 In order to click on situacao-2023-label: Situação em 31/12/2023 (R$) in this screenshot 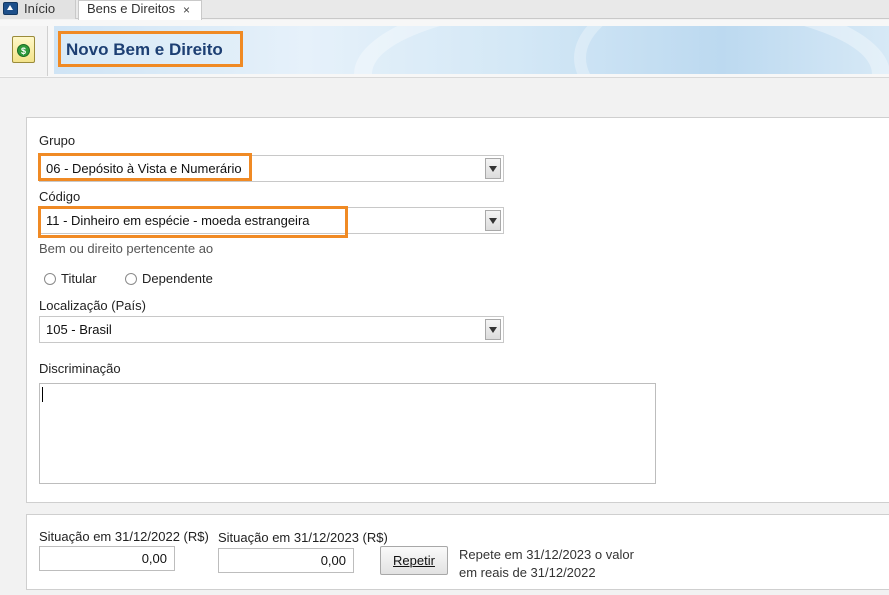, I will do `click(303, 537)`.